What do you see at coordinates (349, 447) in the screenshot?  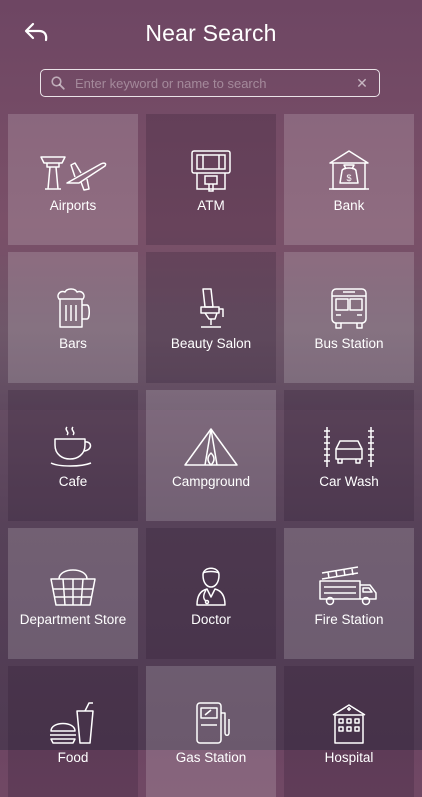 I see `car-wash-icon` at bounding box center [349, 447].